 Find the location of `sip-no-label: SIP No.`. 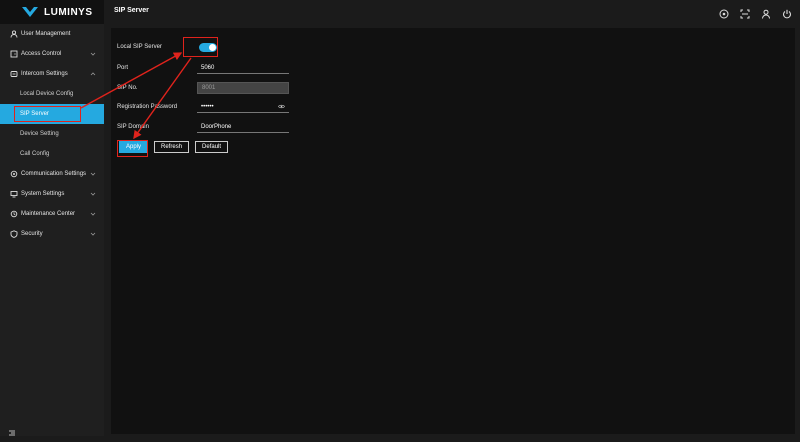

sip-no-label: SIP No. is located at coordinates (127, 88).